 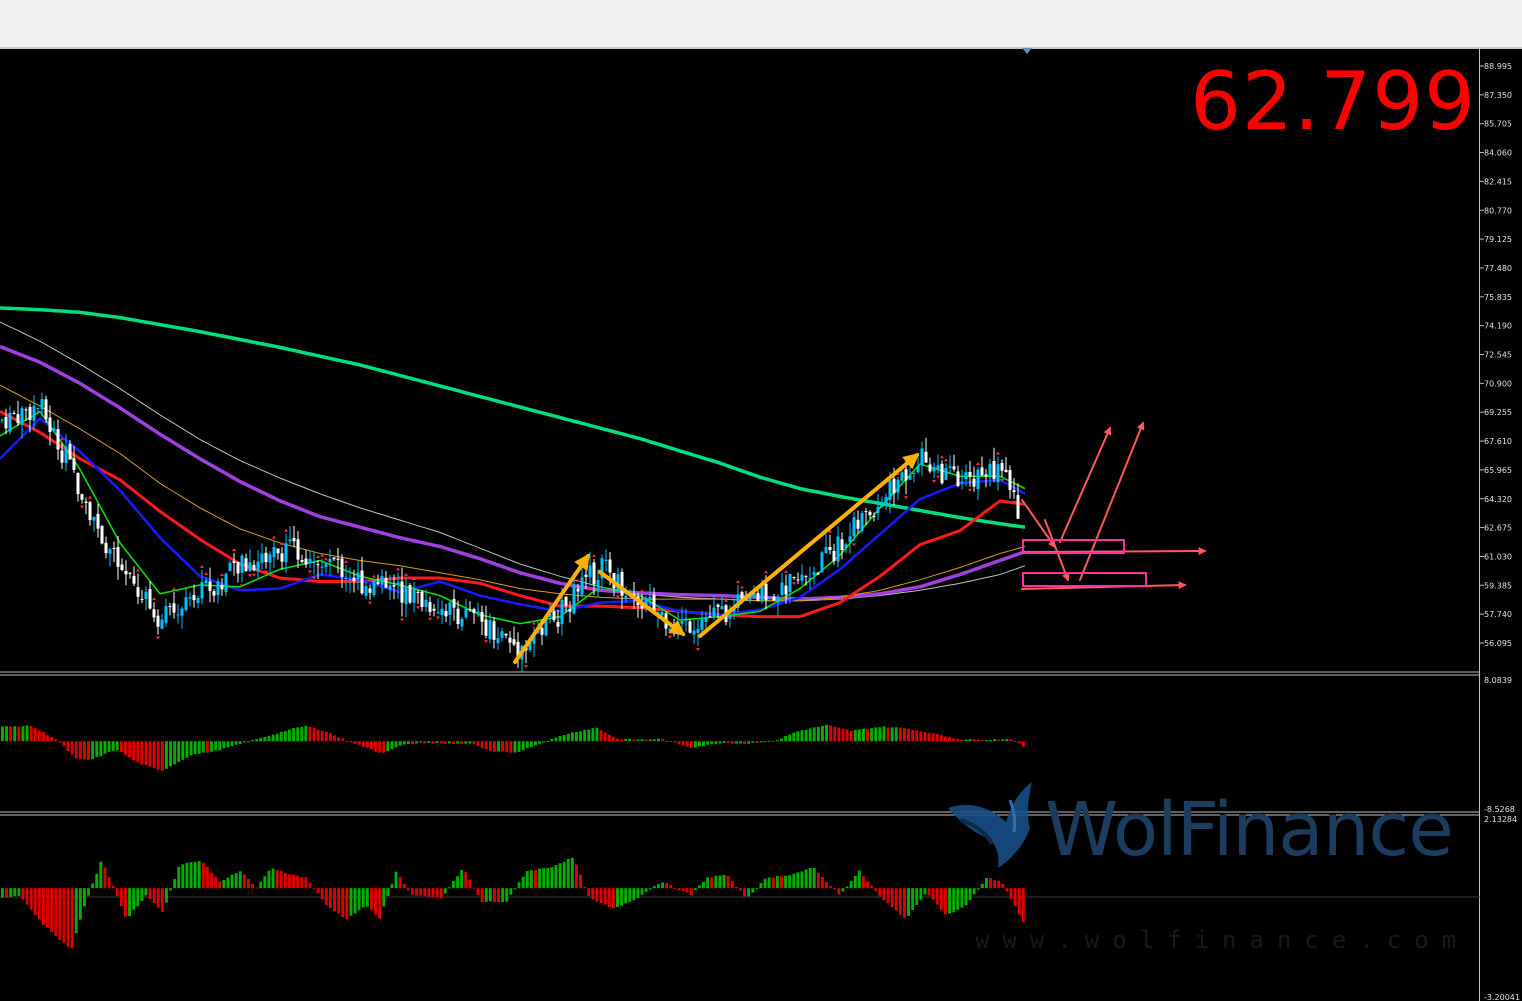 I want to click on price-tick-label: 65.965, so click(x=1498, y=470).